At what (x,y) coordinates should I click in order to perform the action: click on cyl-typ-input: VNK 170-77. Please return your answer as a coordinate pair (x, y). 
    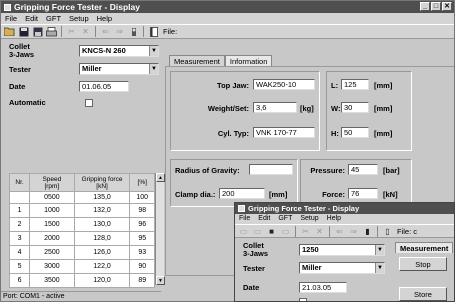
    Looking at the image, I should click on (284, 132).